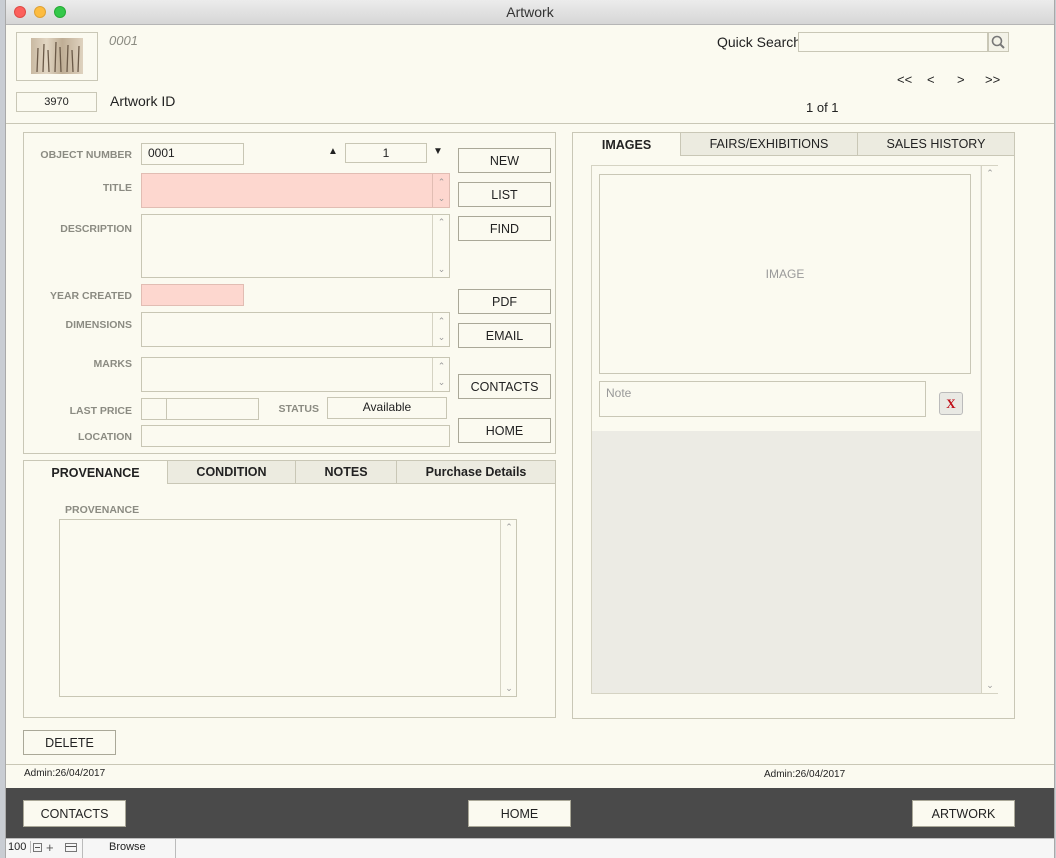  Describe the element at coordinates (295, 374) in the screenshot. I see `marks-field` at that location.